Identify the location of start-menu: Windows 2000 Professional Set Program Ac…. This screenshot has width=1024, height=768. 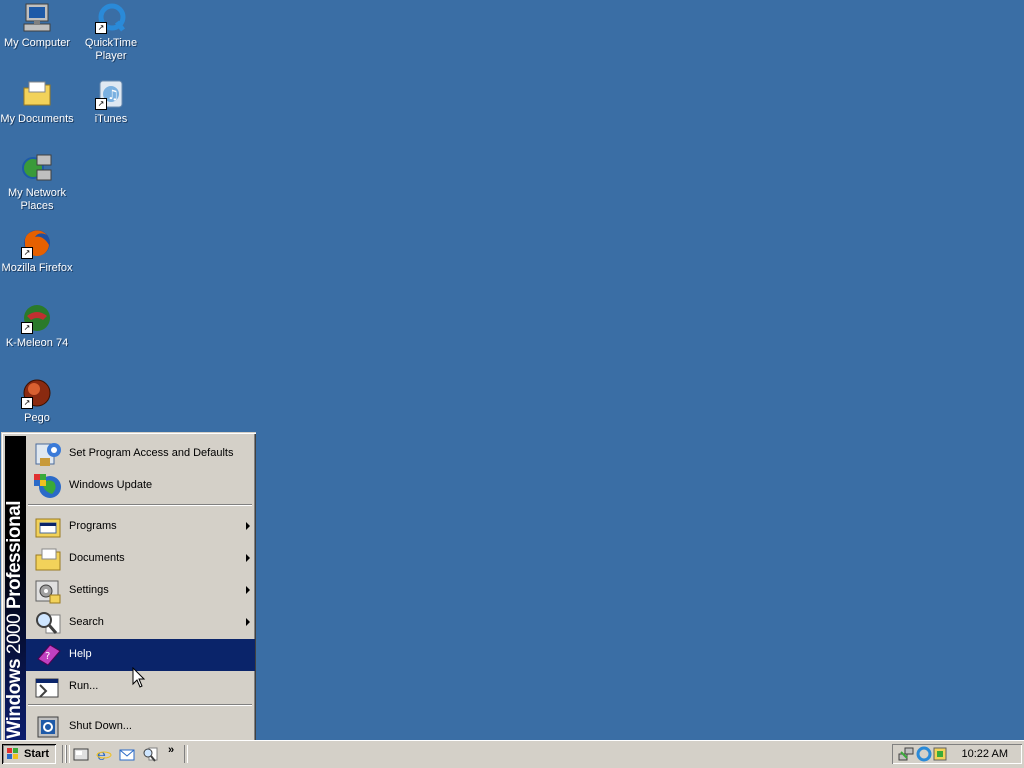
(128, 588).